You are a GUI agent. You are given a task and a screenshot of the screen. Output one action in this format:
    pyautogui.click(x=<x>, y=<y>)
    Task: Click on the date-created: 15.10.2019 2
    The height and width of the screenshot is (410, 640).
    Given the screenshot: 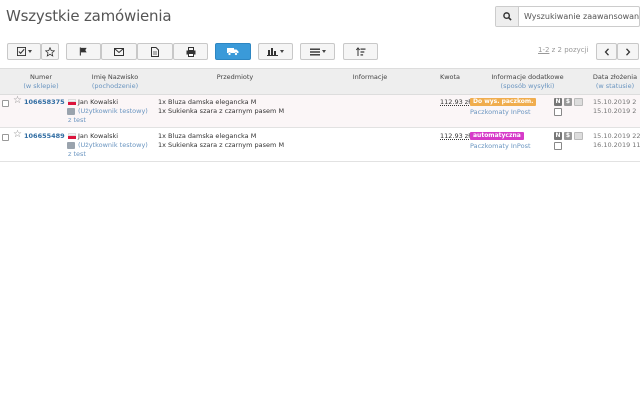 What is the action you would take?
    pyautogui.click(x=615, y=102)
    